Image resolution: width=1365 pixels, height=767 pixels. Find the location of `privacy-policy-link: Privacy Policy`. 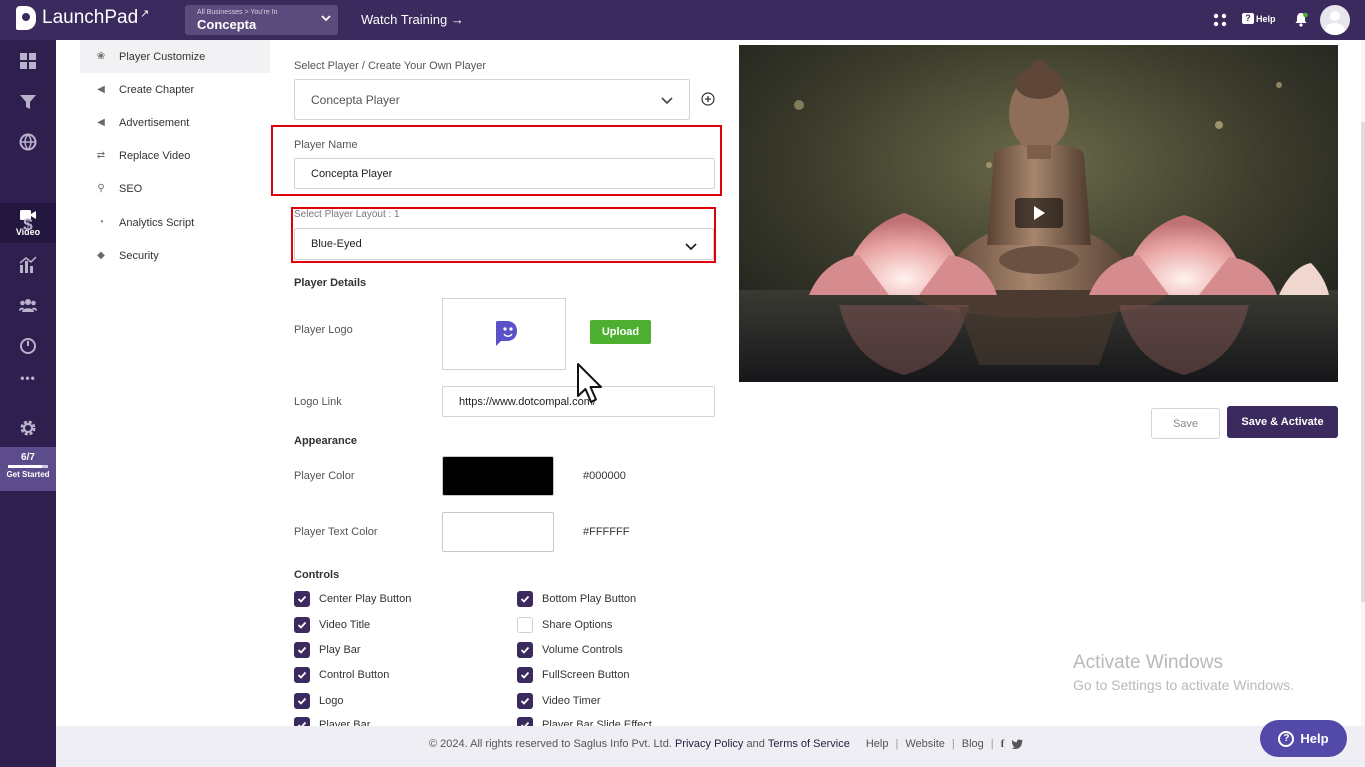

privacy-policy-link: Privacy Policy is located at coordinates (709, 744).